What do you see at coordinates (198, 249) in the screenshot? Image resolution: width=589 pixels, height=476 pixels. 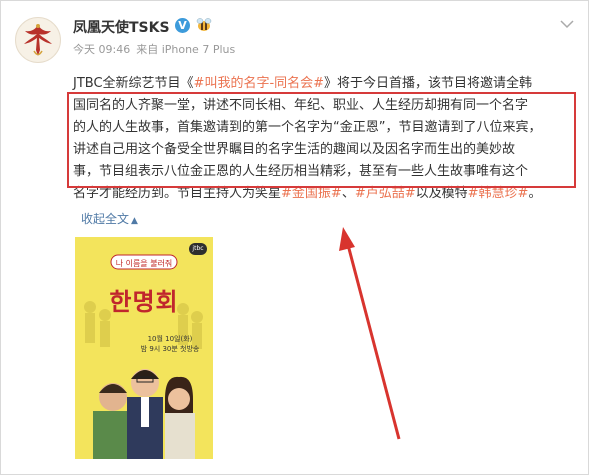 I see `jtbc-logo: jtbc` at bounding box center [198, 249].